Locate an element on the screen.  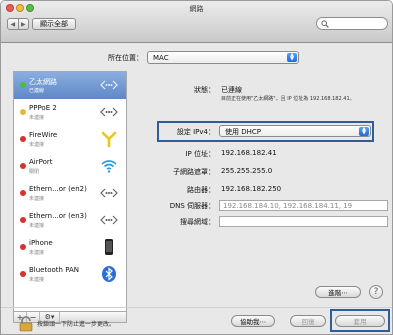
service-name: FireWire is located at coordinates (43, 135).